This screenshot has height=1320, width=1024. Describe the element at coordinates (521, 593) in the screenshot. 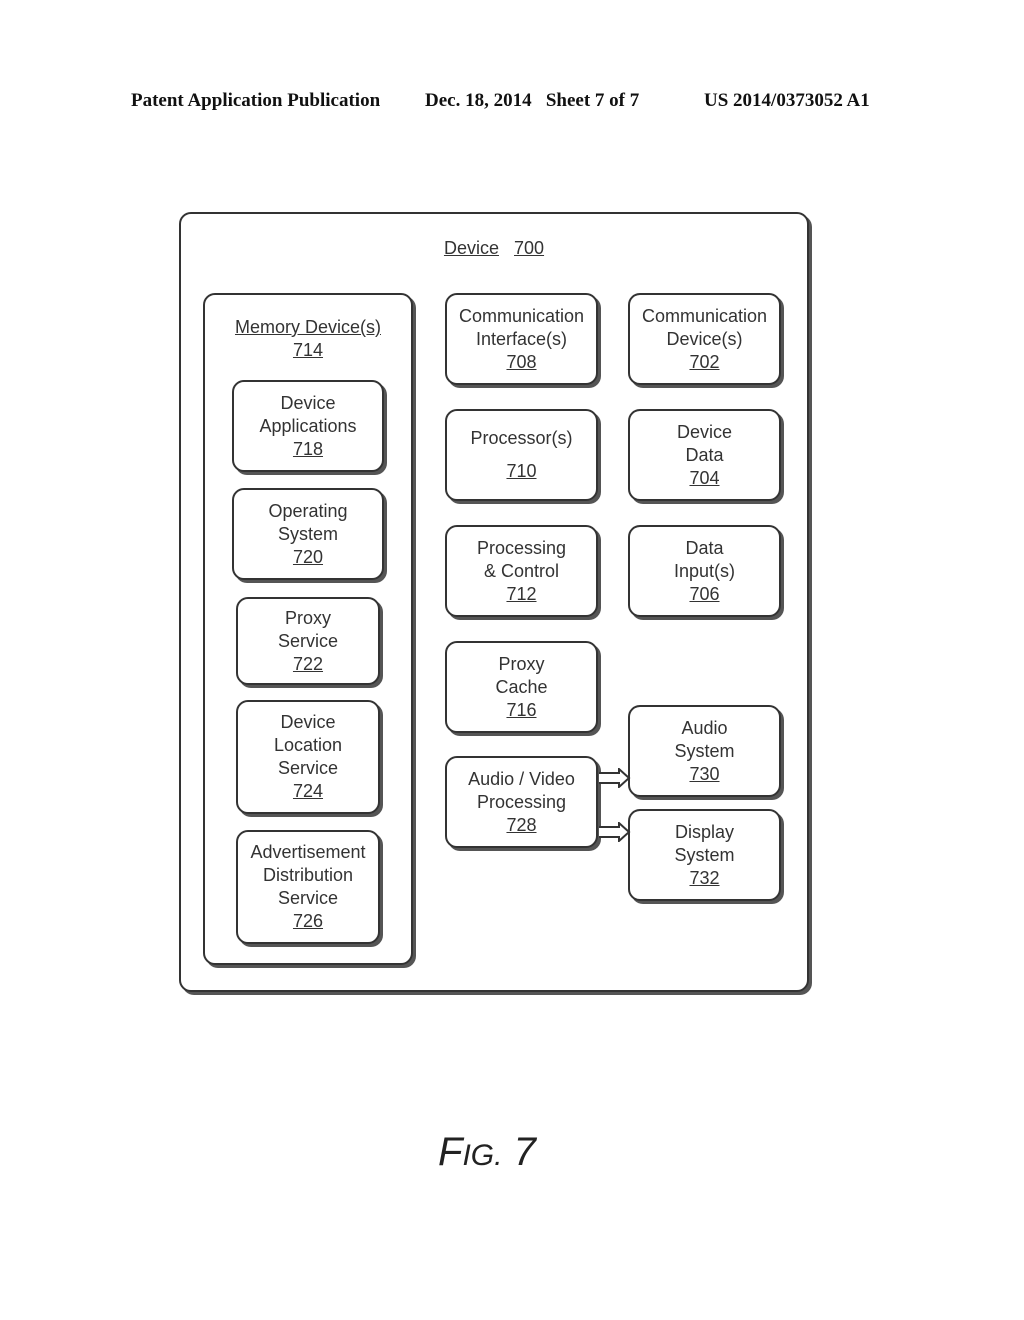

I see `component-number: 712` at that location.